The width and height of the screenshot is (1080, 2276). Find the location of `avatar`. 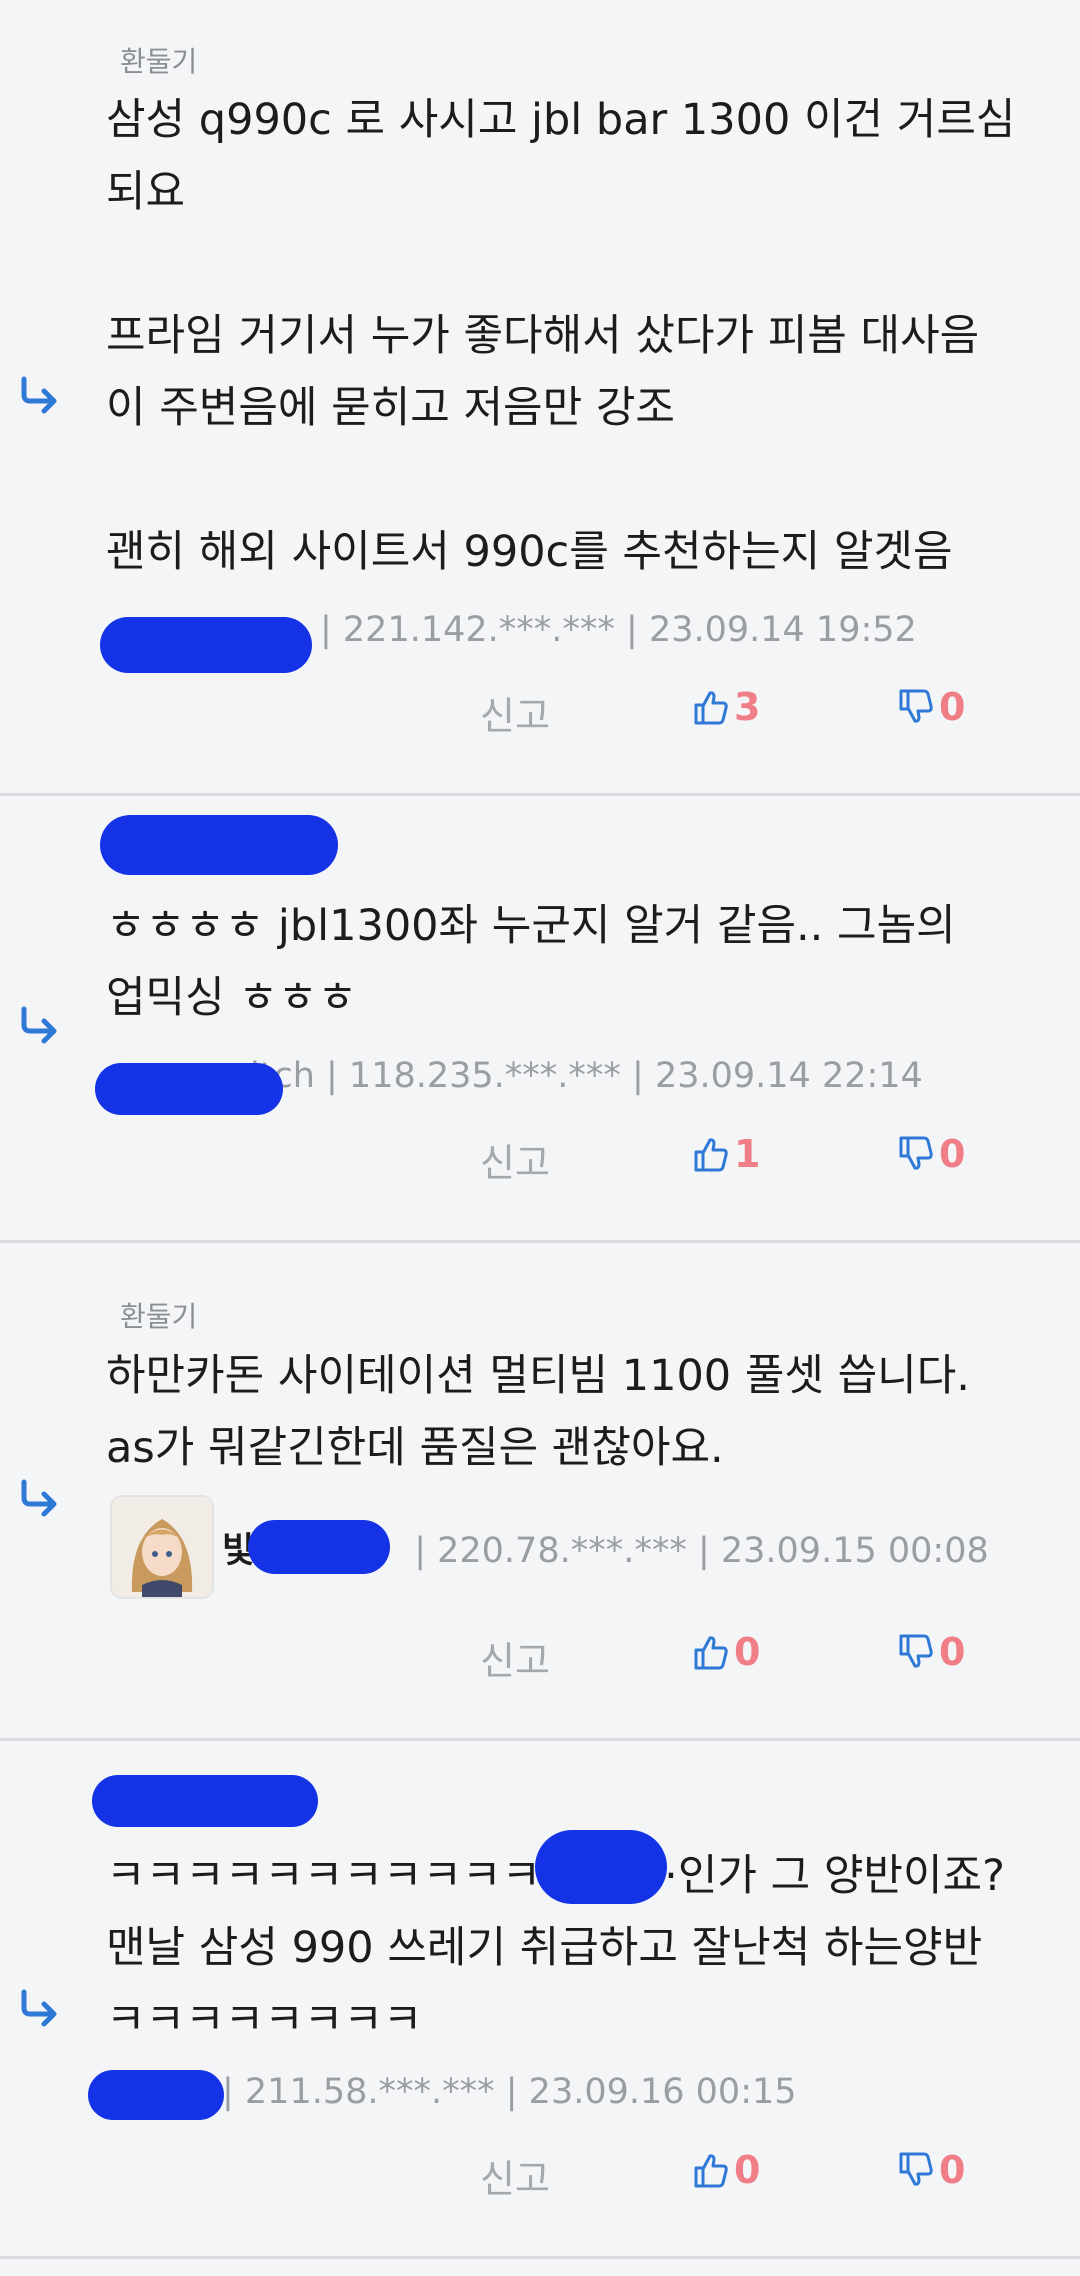

avatar is located at coordinates (162, 1547).